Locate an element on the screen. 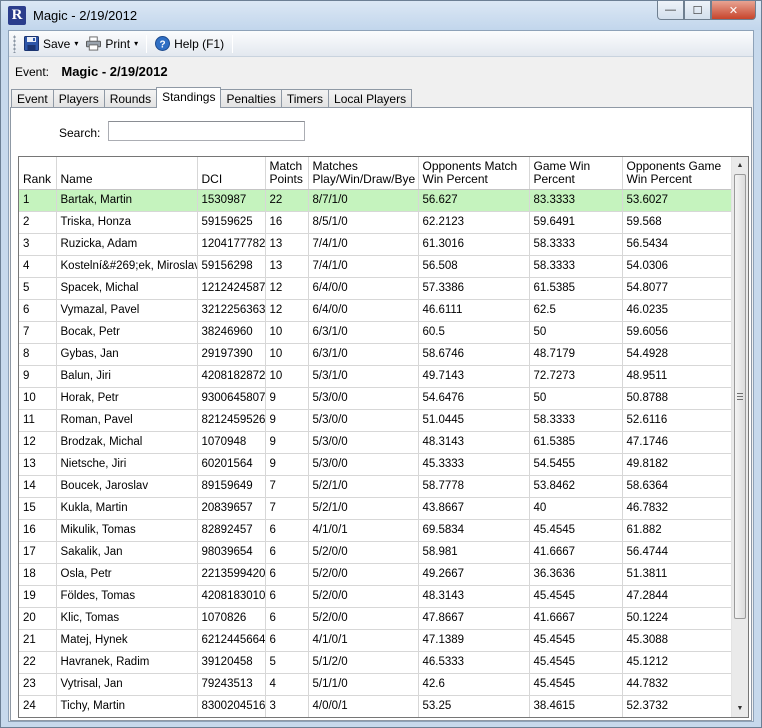 This screenshot has width=762, height=728. opp-match-win-cell: 48.3143 is located at coordinates (474, 442).